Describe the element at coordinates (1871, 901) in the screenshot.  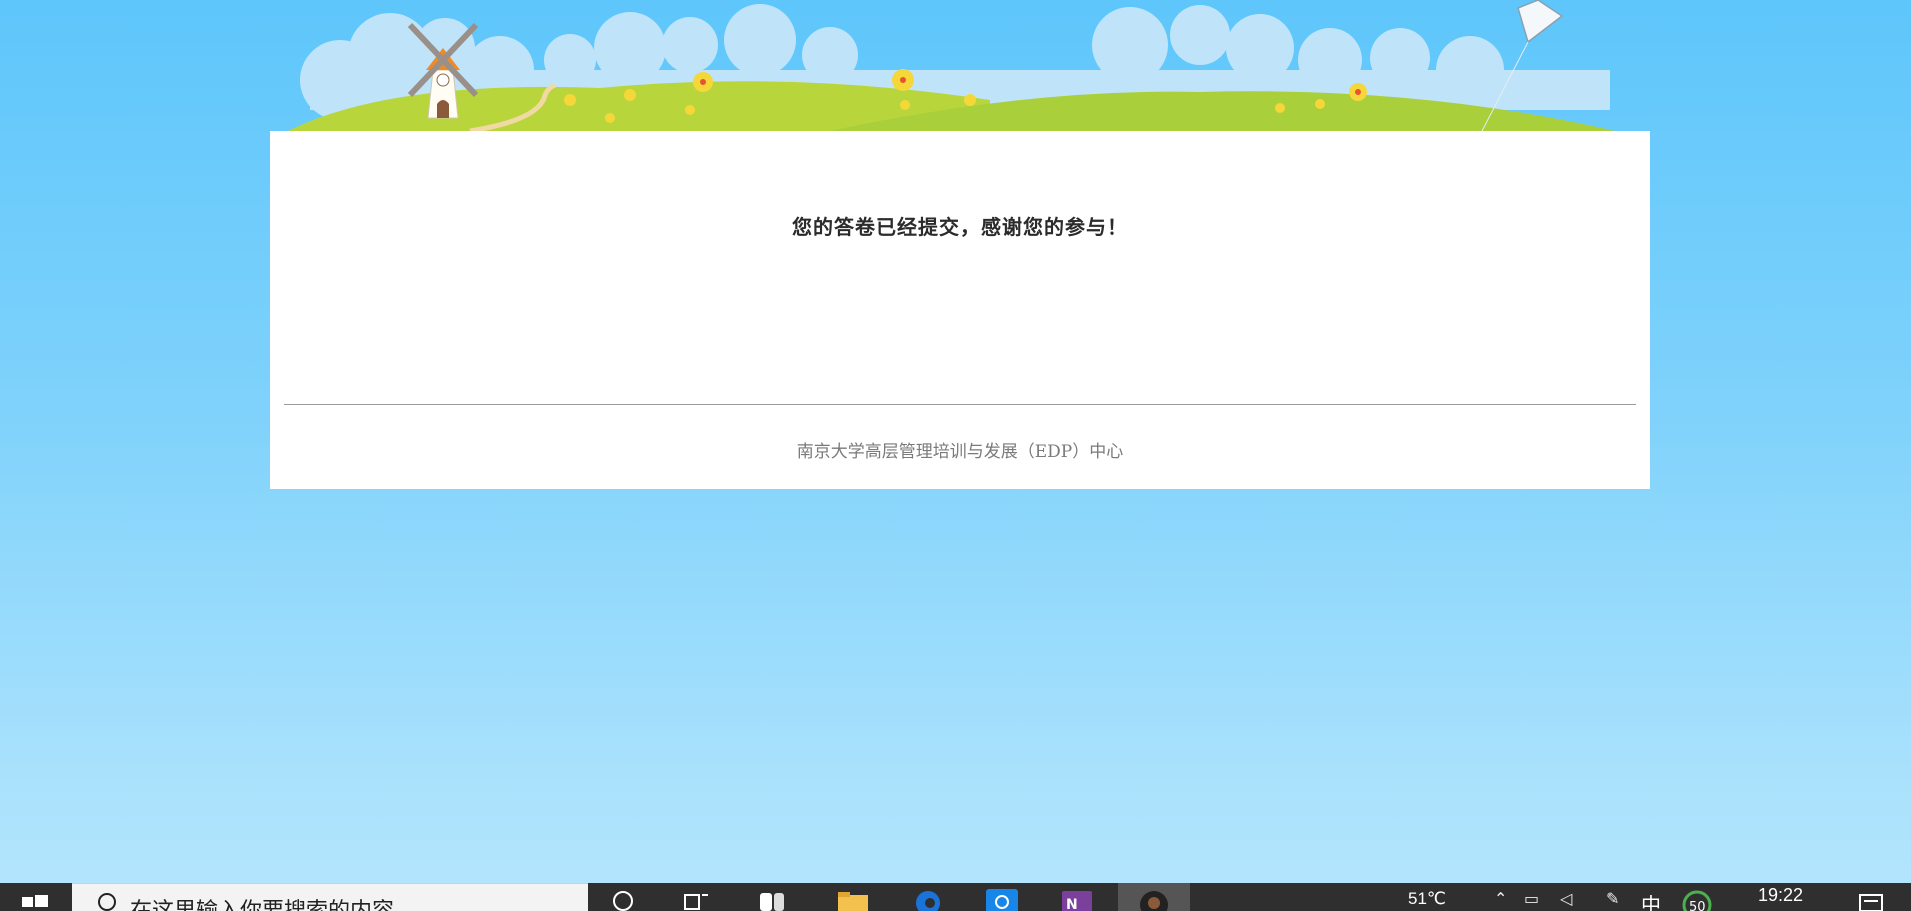
I see `notification-icon` at that location.